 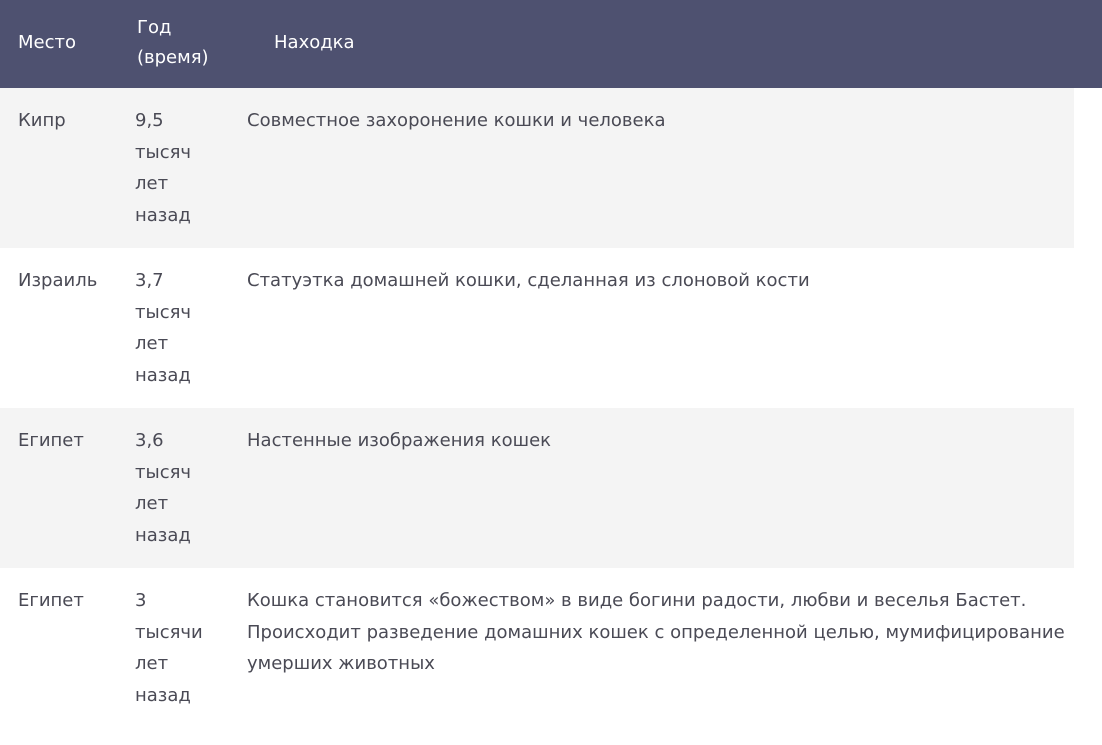 I want to click on cell-find: Настенные изображения кошек, so click(x=399, y=440).